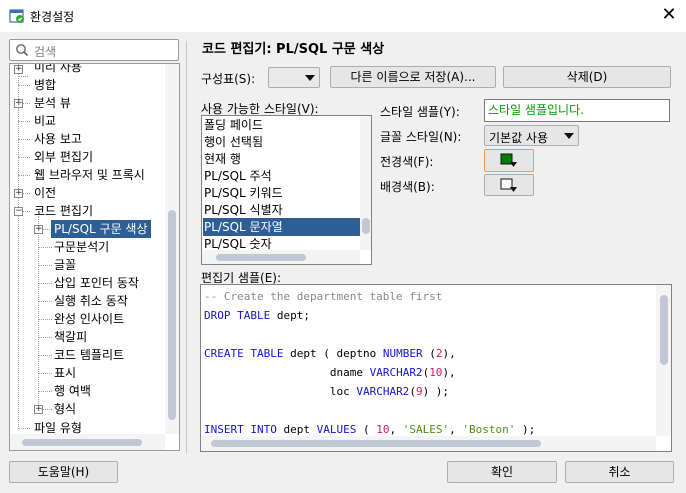 The image size is (686, 493). Describe the element at coordinates (101, 229) in the screenshot. I see `tree-item-plsql-syntax-colors: PL/SQL 구문 색상` at that location.